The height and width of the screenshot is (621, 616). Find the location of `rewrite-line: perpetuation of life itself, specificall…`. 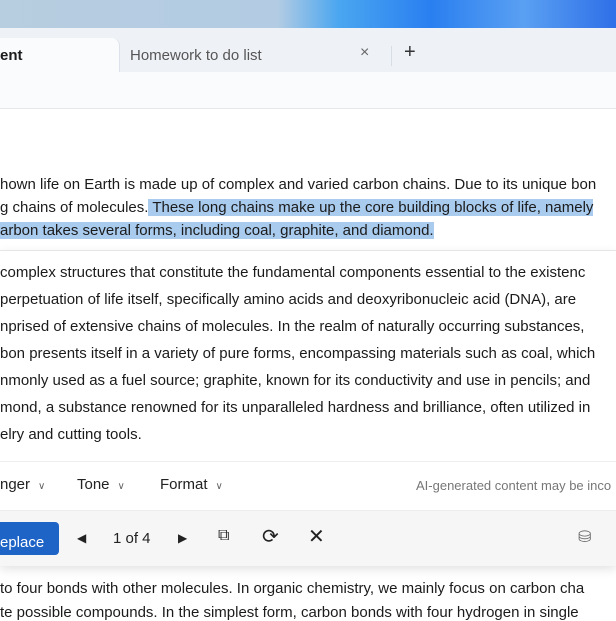

rewrite-line: perpetuation of life itself, specificall… is located at coordinates (288, 299).